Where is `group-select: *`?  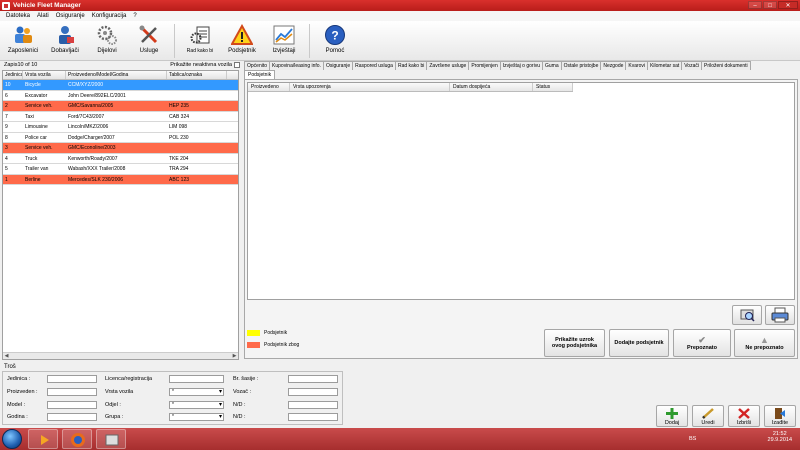 group-select: * is located at coordinates (196, 417).